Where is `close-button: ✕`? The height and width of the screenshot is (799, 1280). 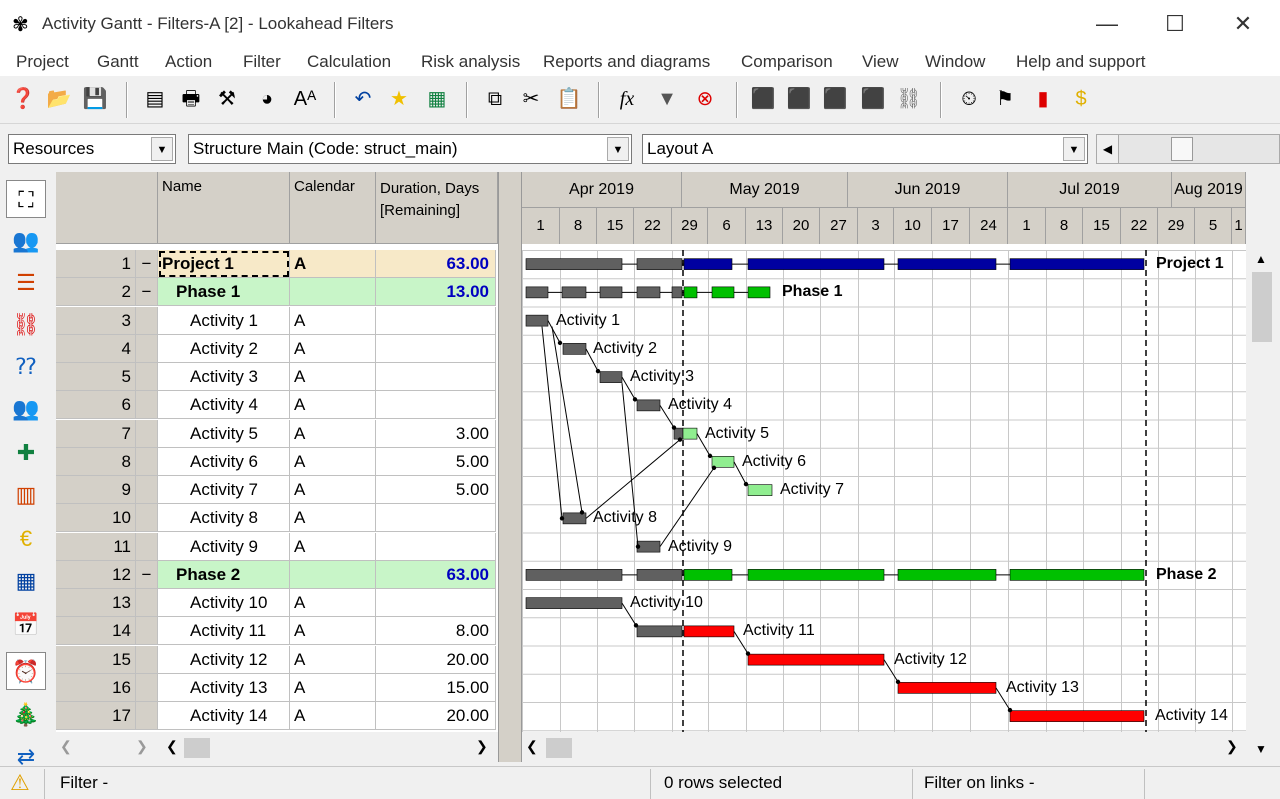 close-button: ✕ is located at coordinates (1243, 24).